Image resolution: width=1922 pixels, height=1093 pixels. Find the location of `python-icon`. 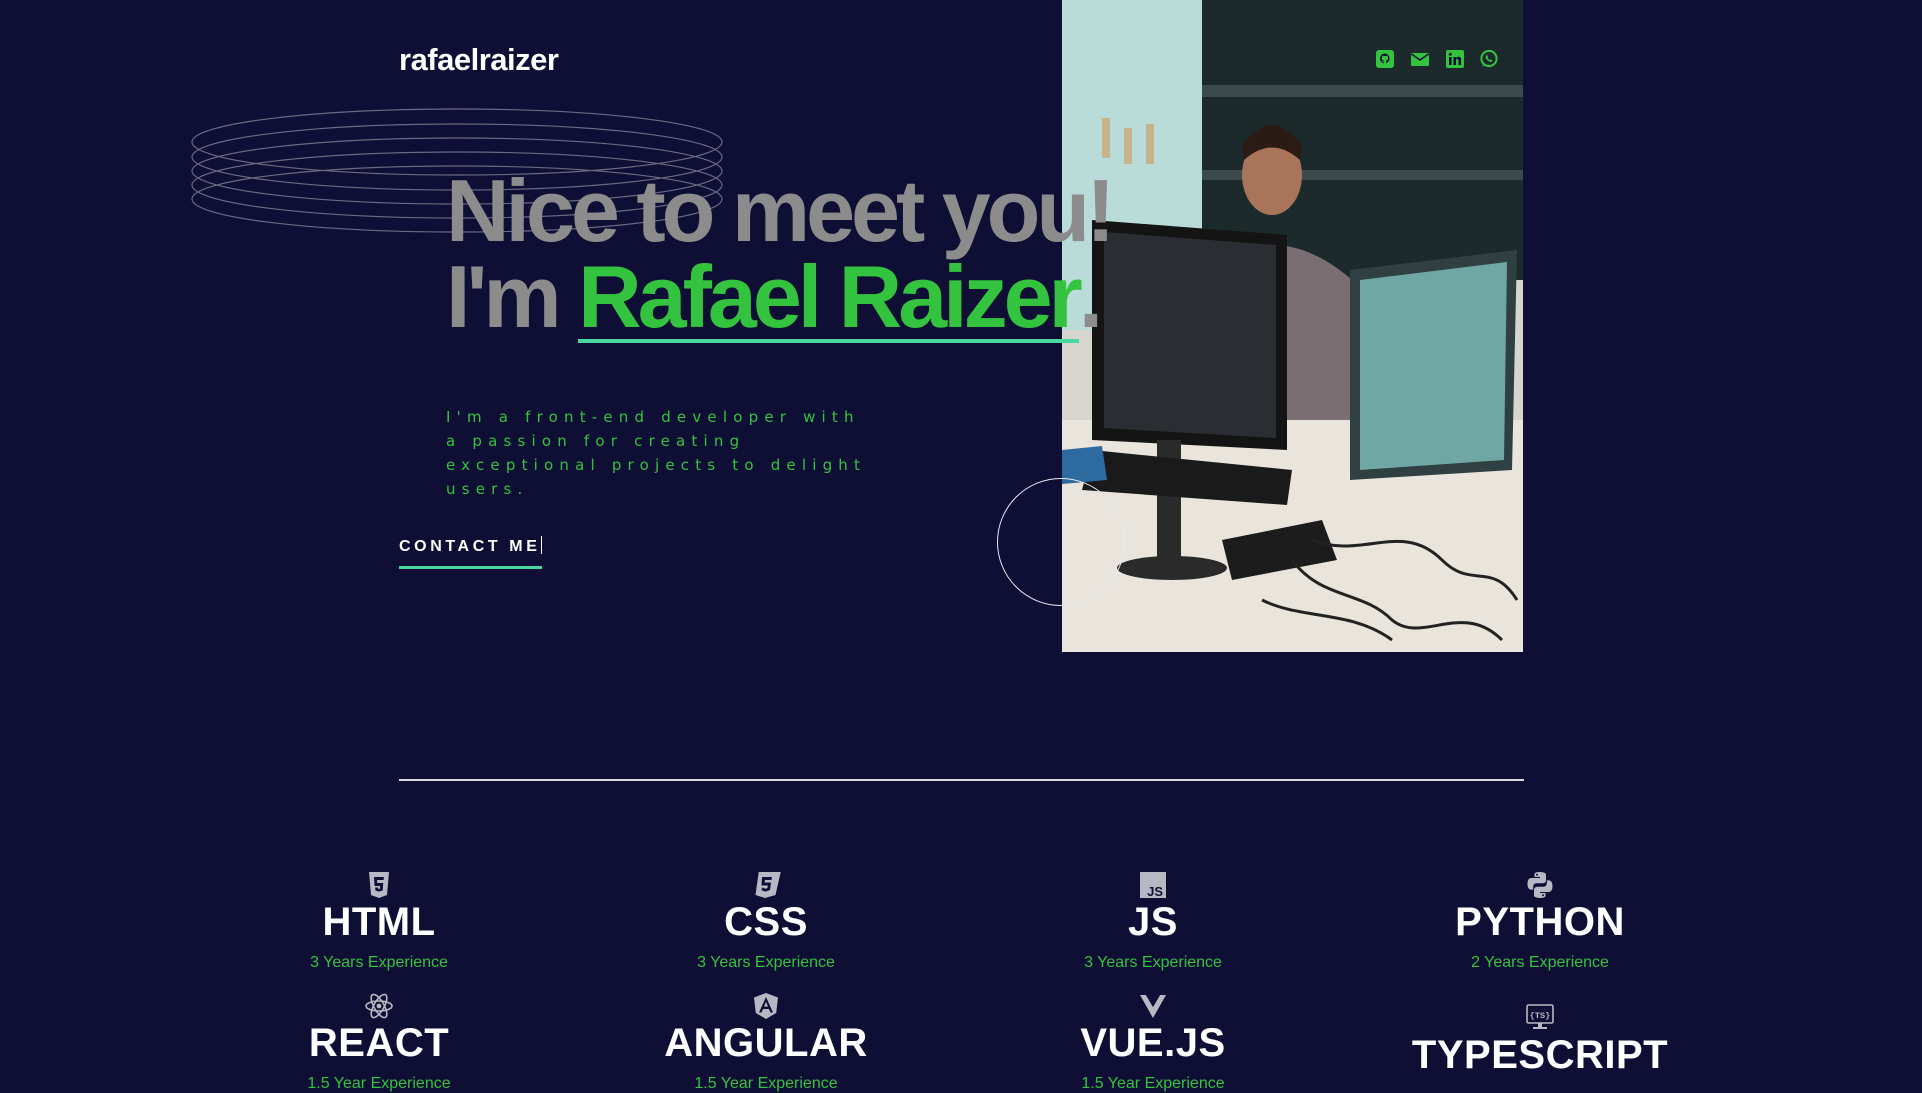

python-icon is located at coordinates (1540, 885).